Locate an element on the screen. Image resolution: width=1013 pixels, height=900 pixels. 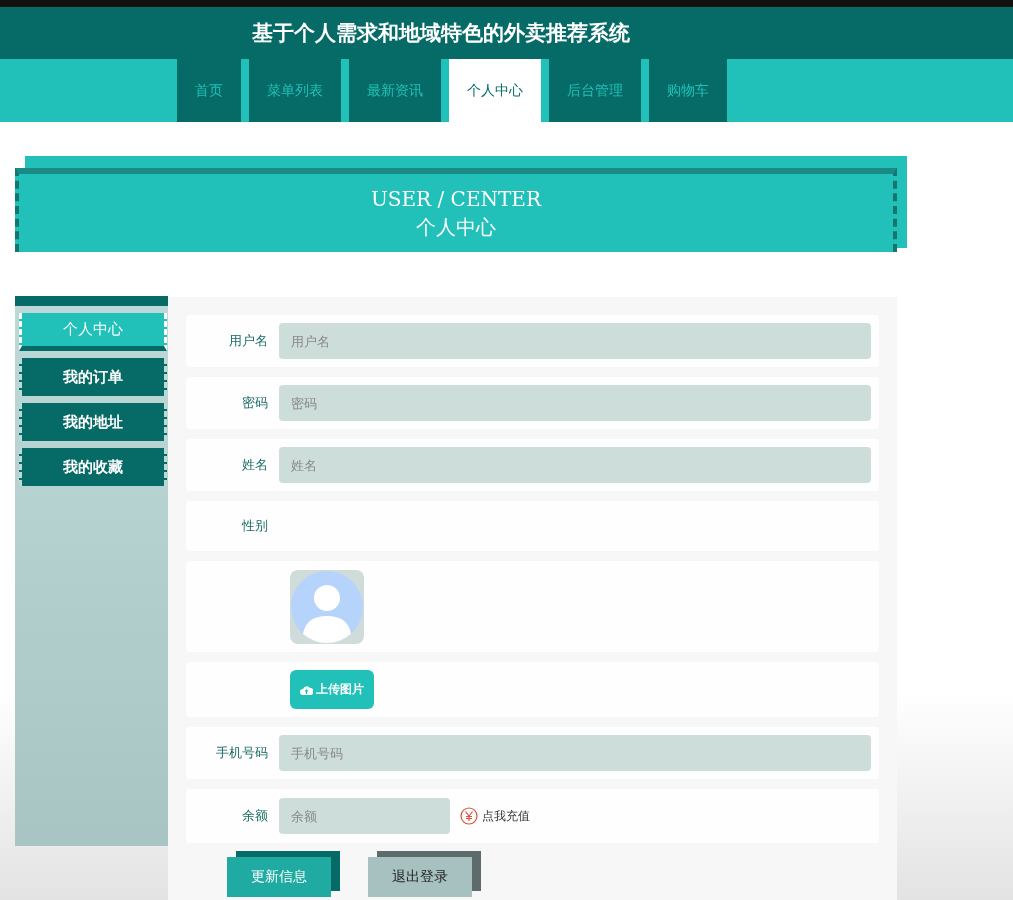
input-field: 姓名 is located at coordinates (575, 465).